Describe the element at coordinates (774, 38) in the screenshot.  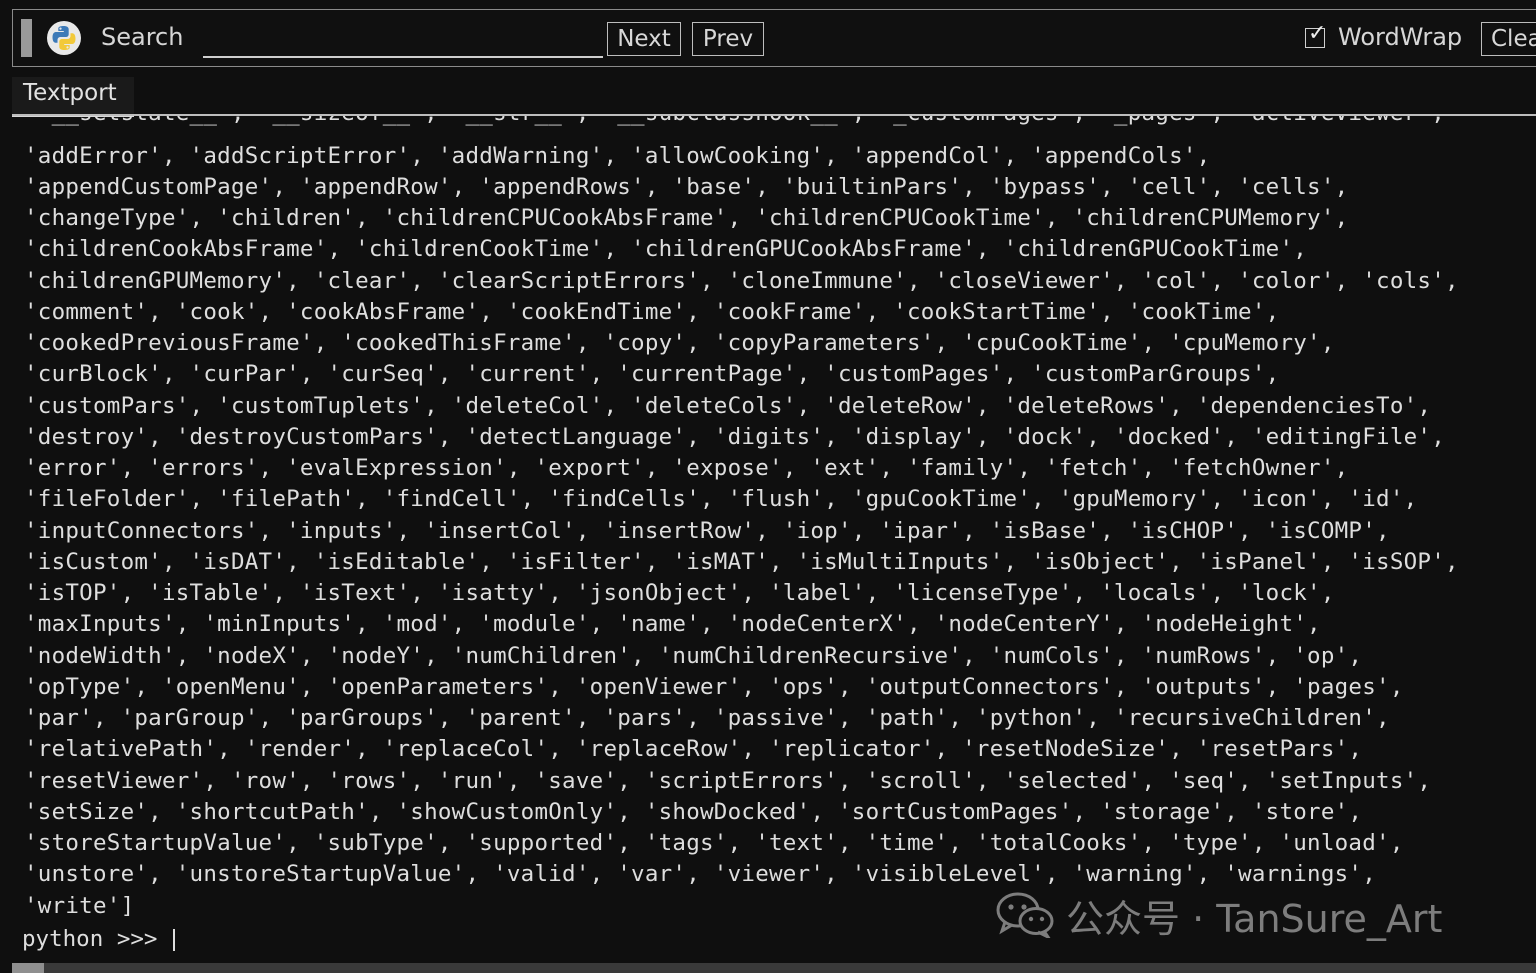
I see `textport-toolbar: Search Next Prev ✓ WordWrap Clea` at that location.